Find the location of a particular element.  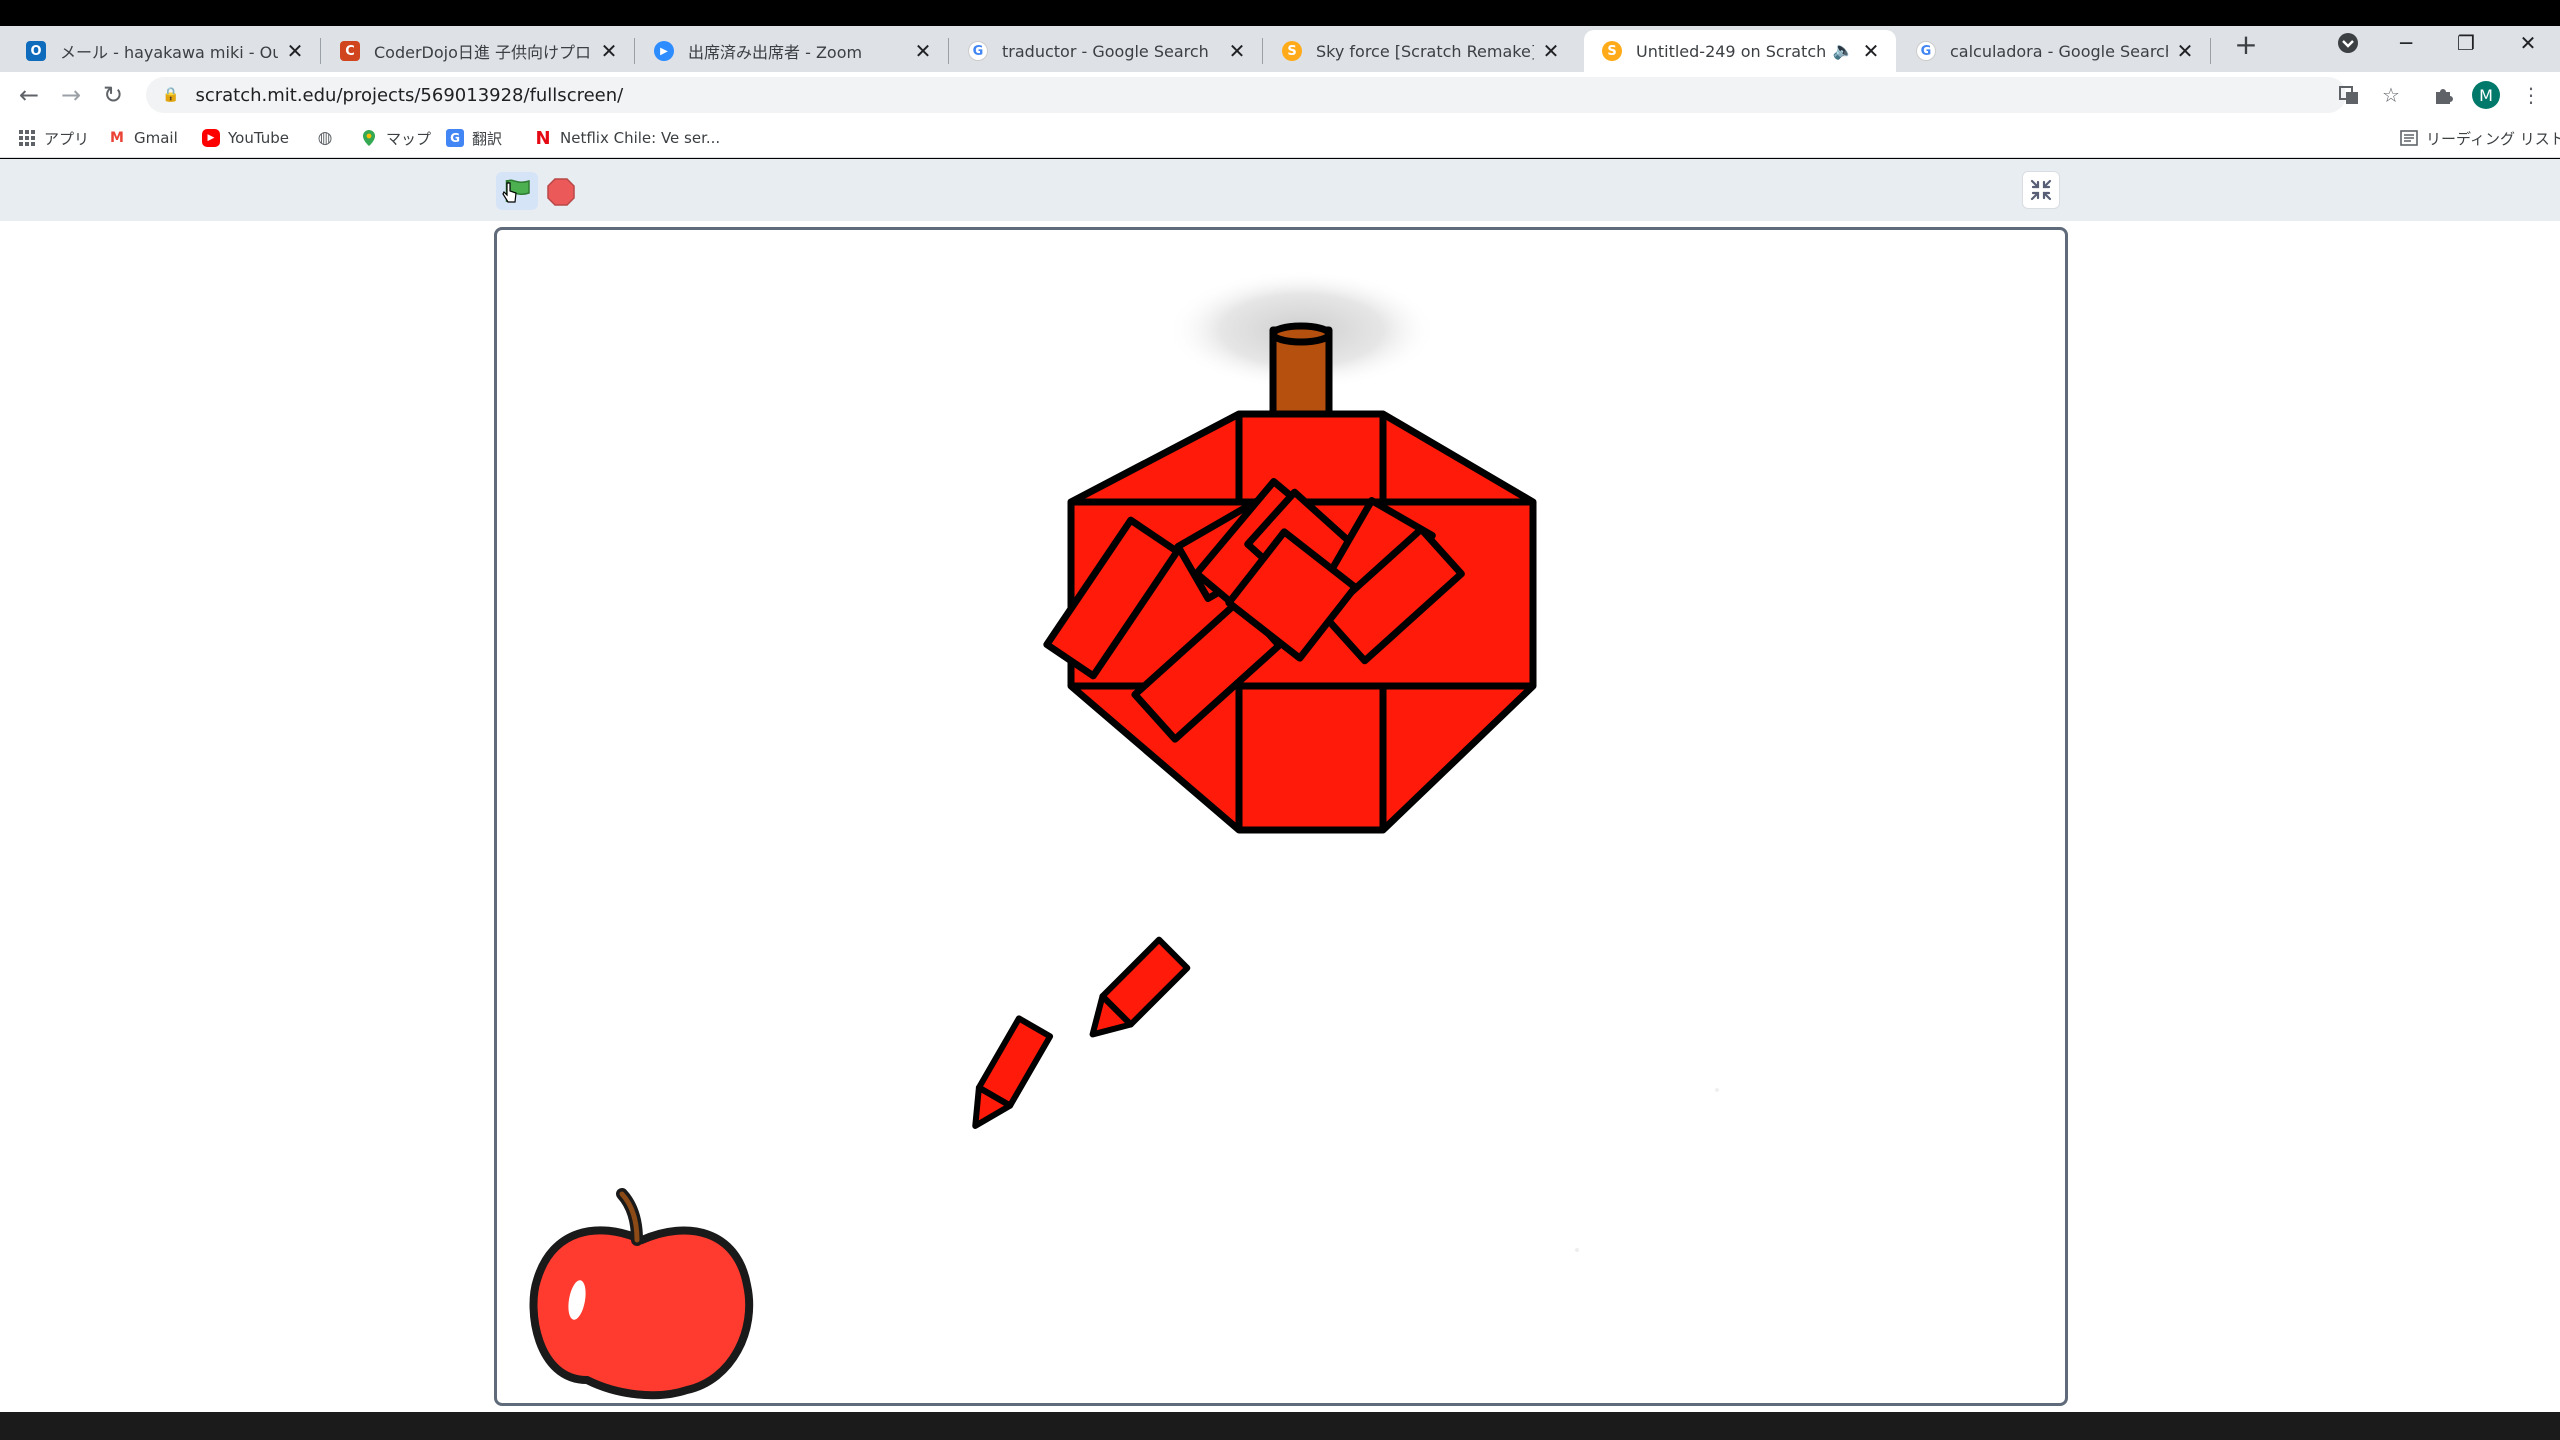

bookmark-gmail: M Gmail is located at coordinates (143, 138).